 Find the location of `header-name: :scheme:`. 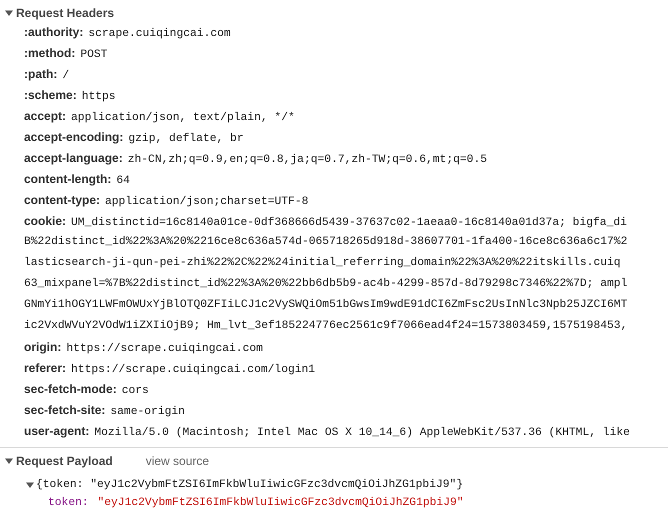

header-name: :scheme: is located at coordinates (50, 95).